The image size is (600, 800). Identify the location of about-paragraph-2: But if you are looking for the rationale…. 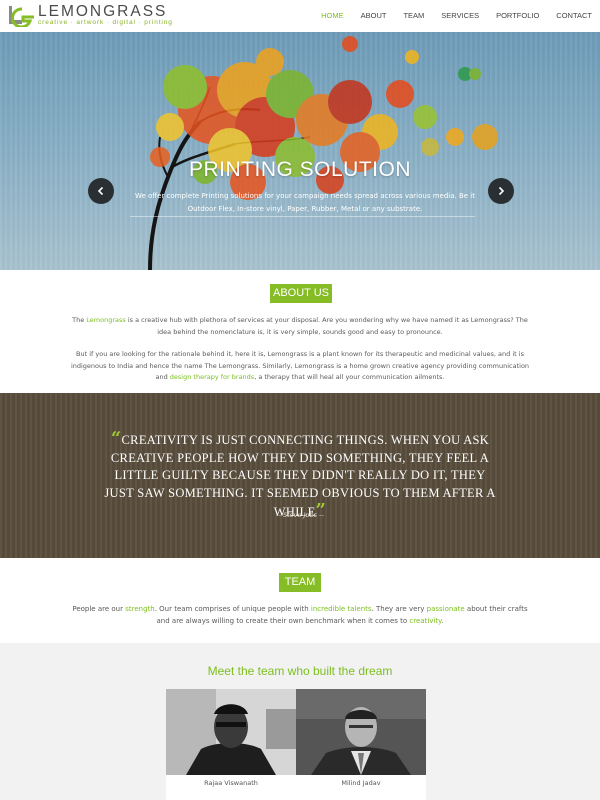
(300, 366).